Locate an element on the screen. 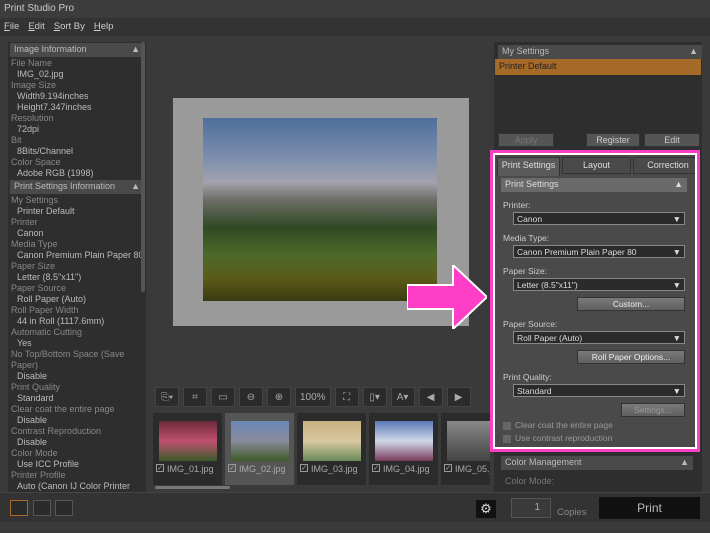  tab-print-settings: Print Settings is located at coordinates (528, 166).